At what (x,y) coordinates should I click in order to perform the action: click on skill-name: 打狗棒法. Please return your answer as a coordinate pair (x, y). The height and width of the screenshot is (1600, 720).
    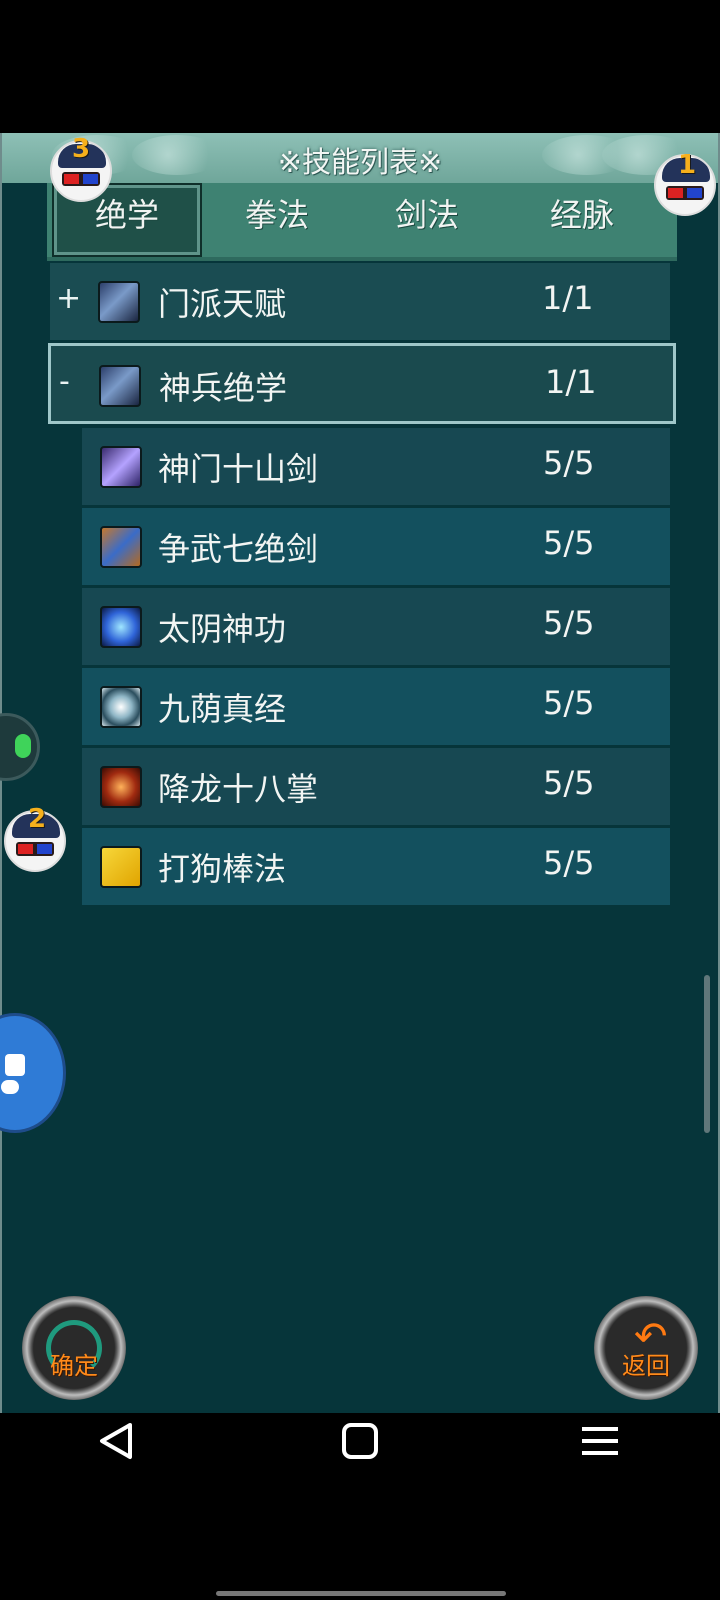
    Looking at the image, I should click on (222, 869).